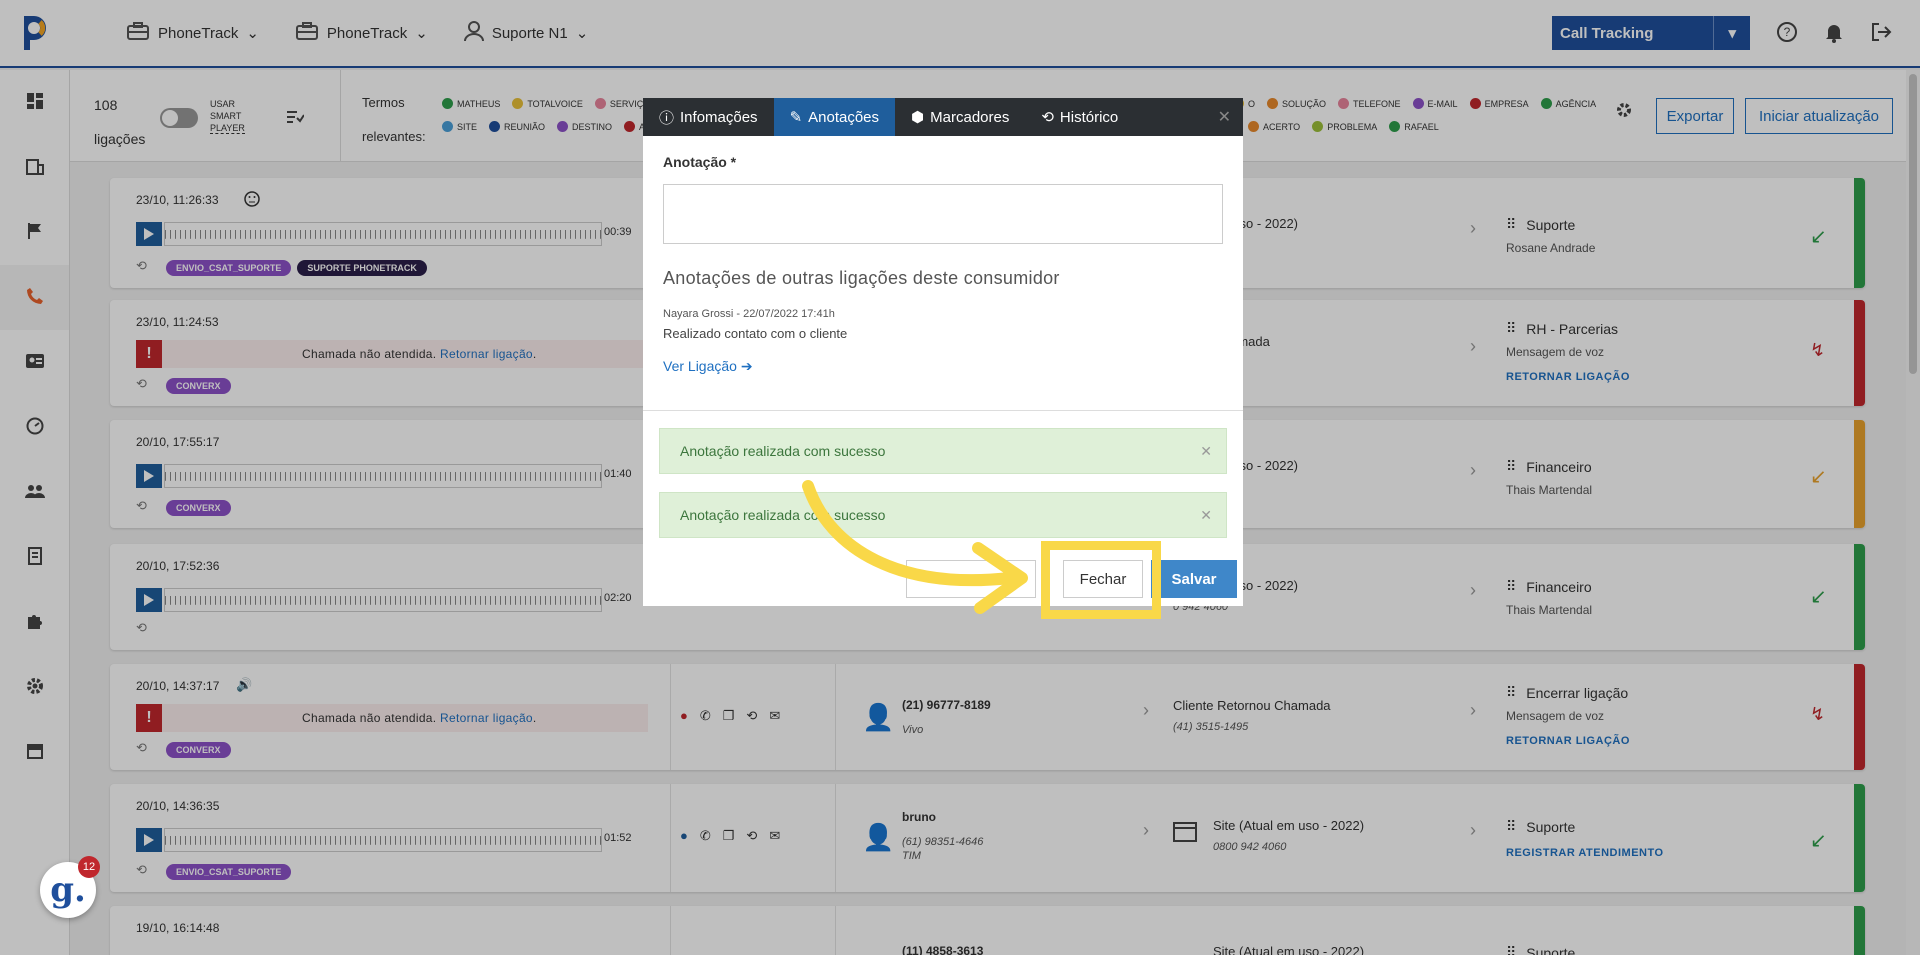 This screenshot has width=1920, height=955. Describe the element at coordinates (1101, 580) in the screenshot. I see `highlight-box` at that location.